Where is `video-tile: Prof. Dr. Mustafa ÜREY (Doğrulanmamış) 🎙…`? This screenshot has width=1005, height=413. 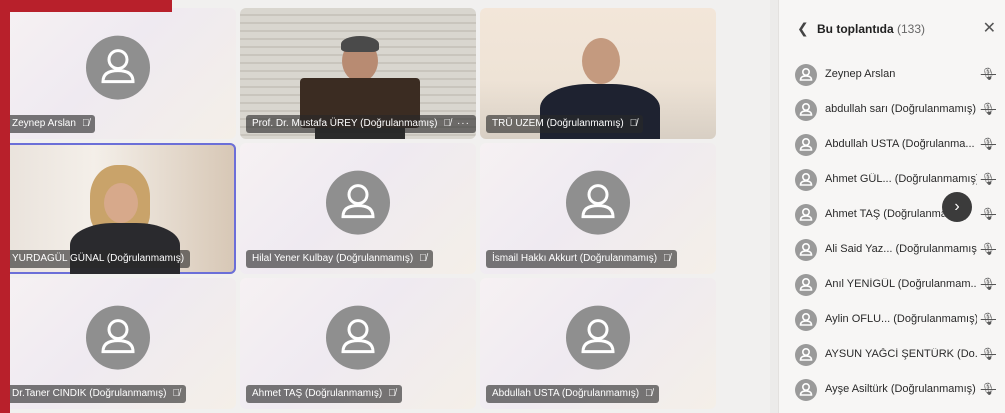 video-tile: Prof. Dr. Mustafa ÜREY (Doğrulanmamış) 🎙… is located at coordinates (358, 73).